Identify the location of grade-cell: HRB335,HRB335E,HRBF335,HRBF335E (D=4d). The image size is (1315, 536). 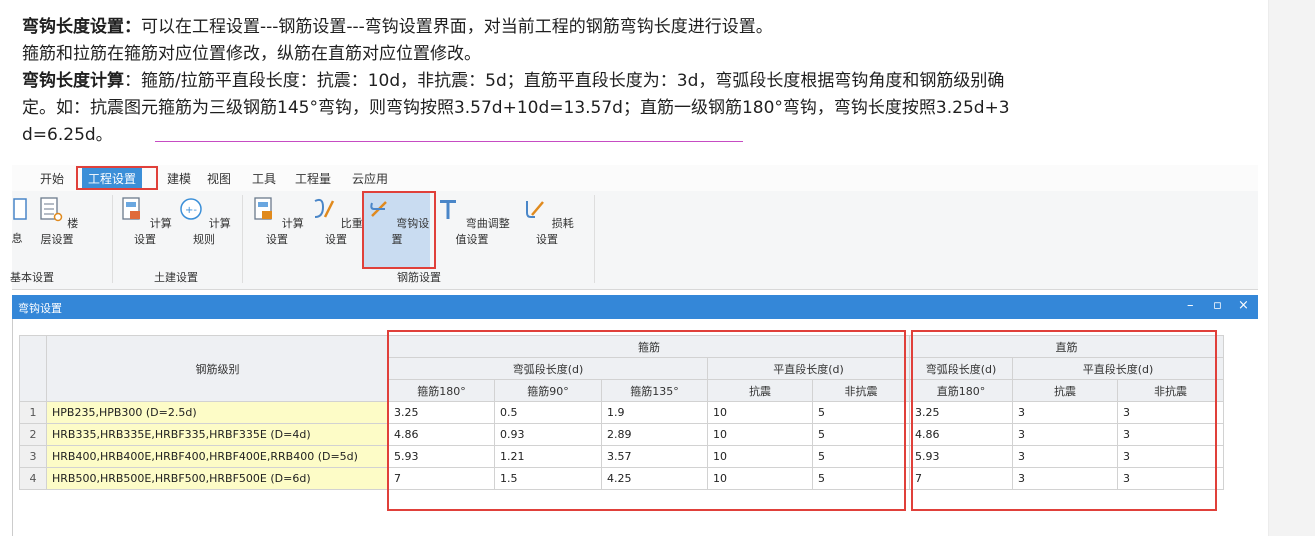
(217, 434).